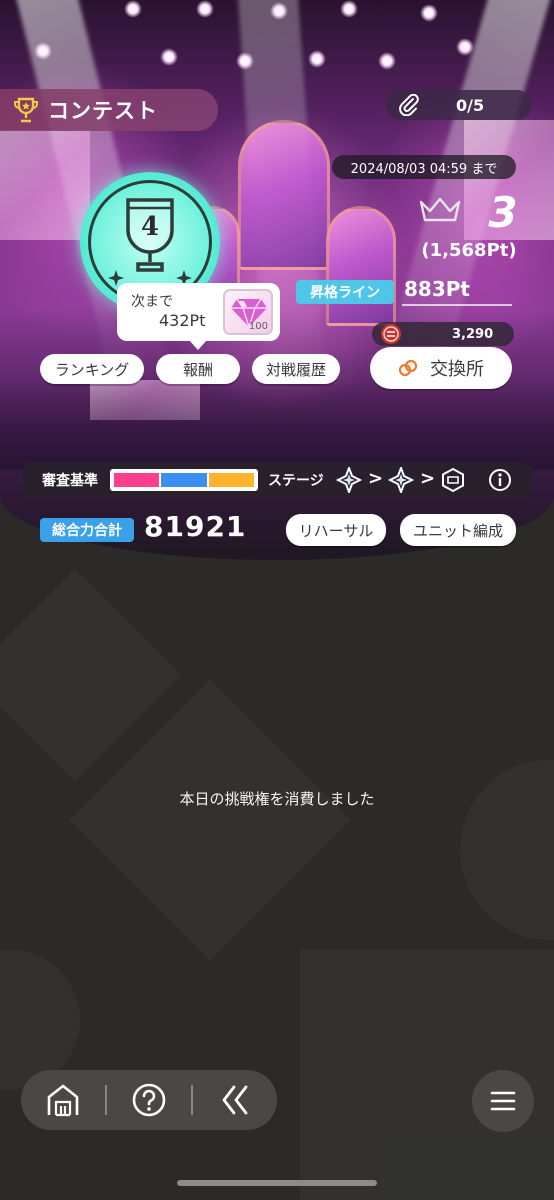  I want to click on menu-icon, so click(503, 1101).